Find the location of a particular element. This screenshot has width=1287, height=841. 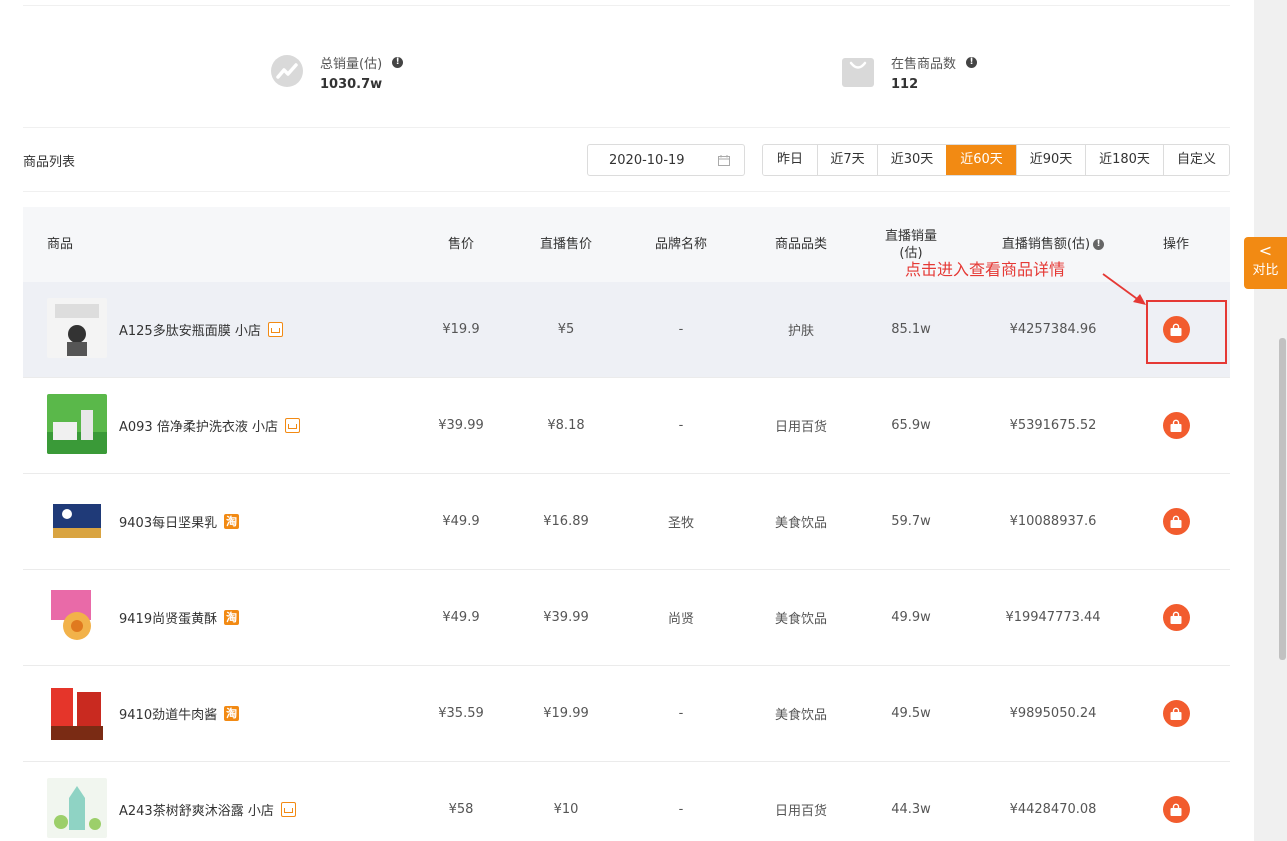

compare-tab: < 对比 is located at coordinates (1265, 263).